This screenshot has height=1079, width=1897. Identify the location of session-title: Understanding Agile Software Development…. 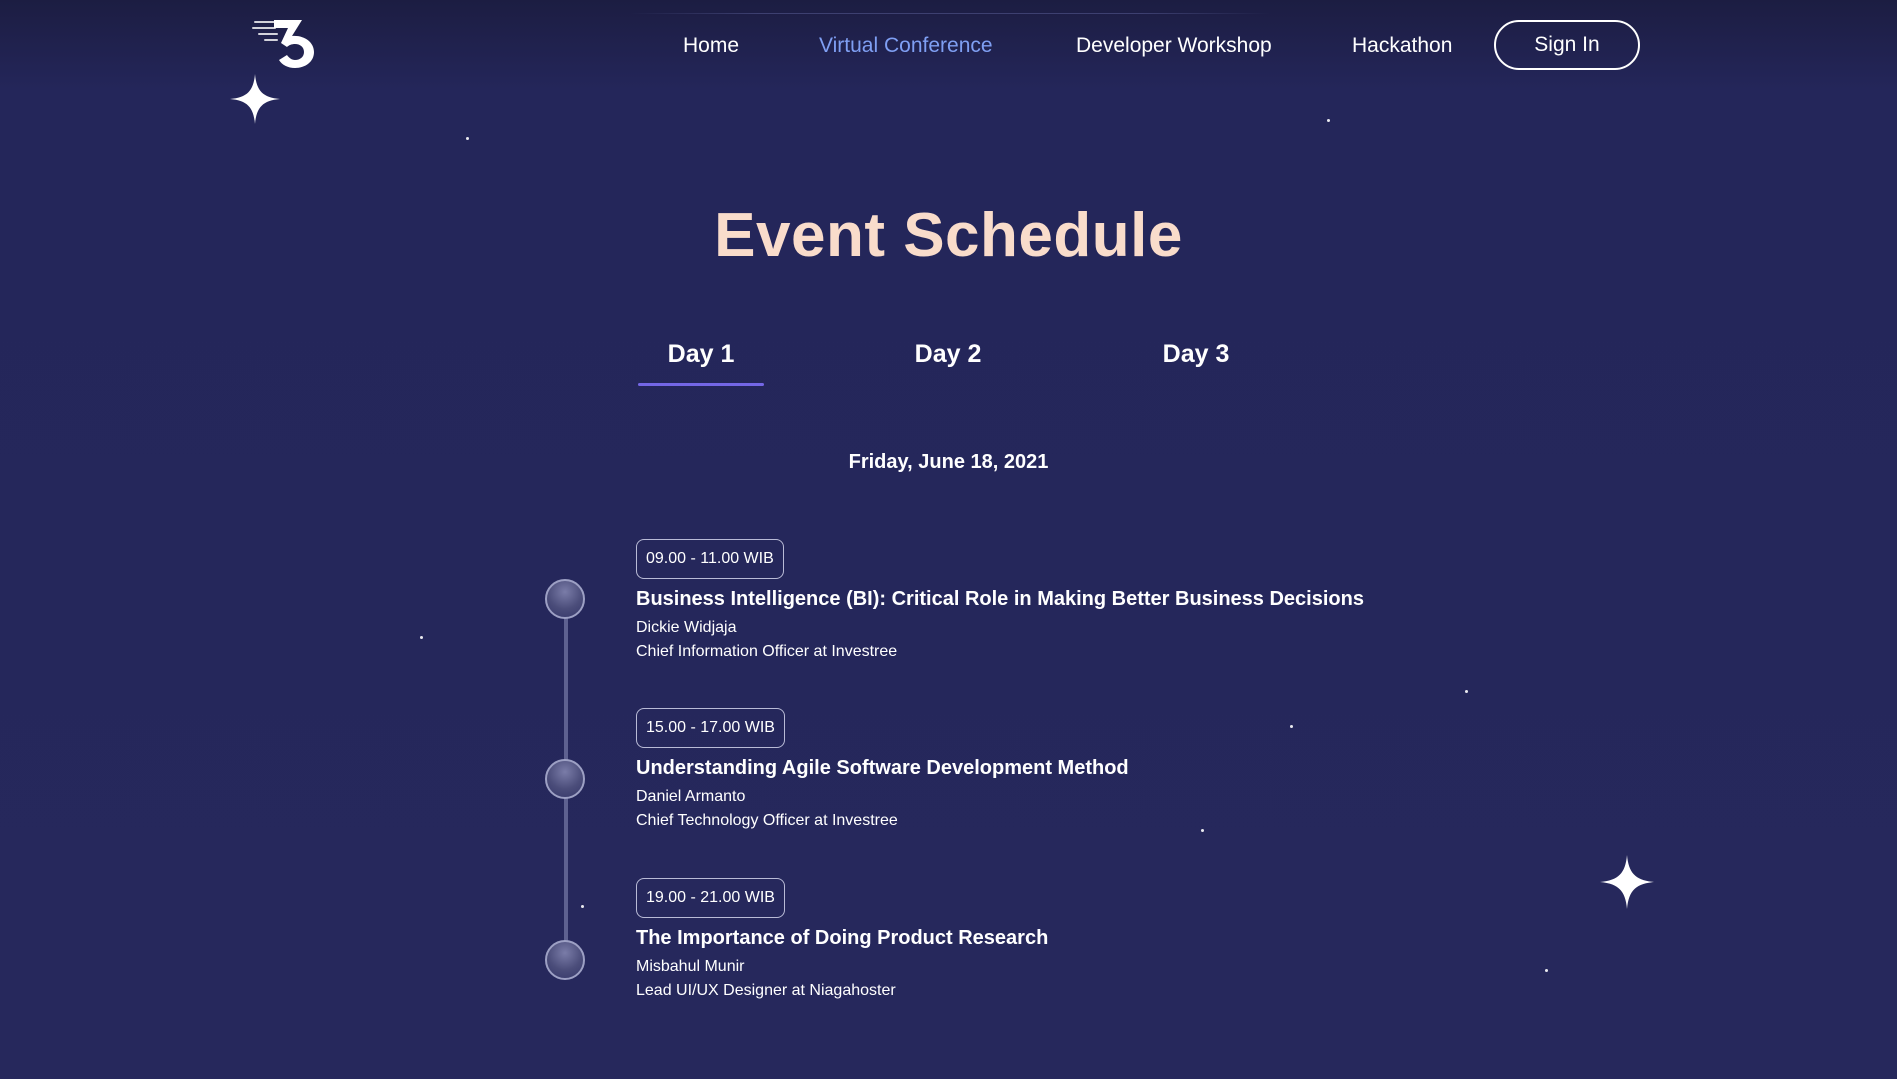
(882, 768).